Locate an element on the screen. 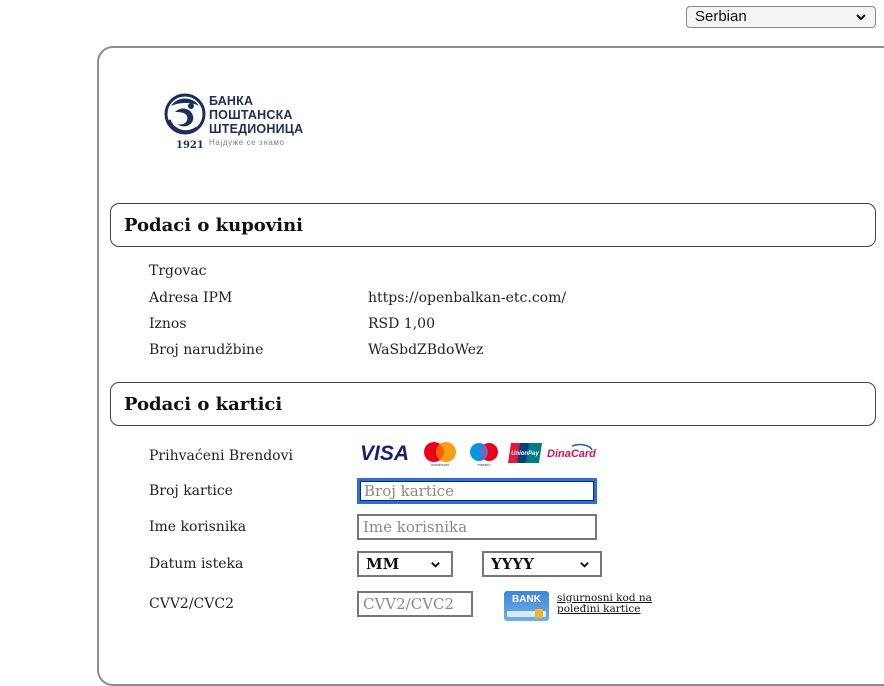  purchase-section-header: Podaci o kupovini is located at coordinates (493, 225).